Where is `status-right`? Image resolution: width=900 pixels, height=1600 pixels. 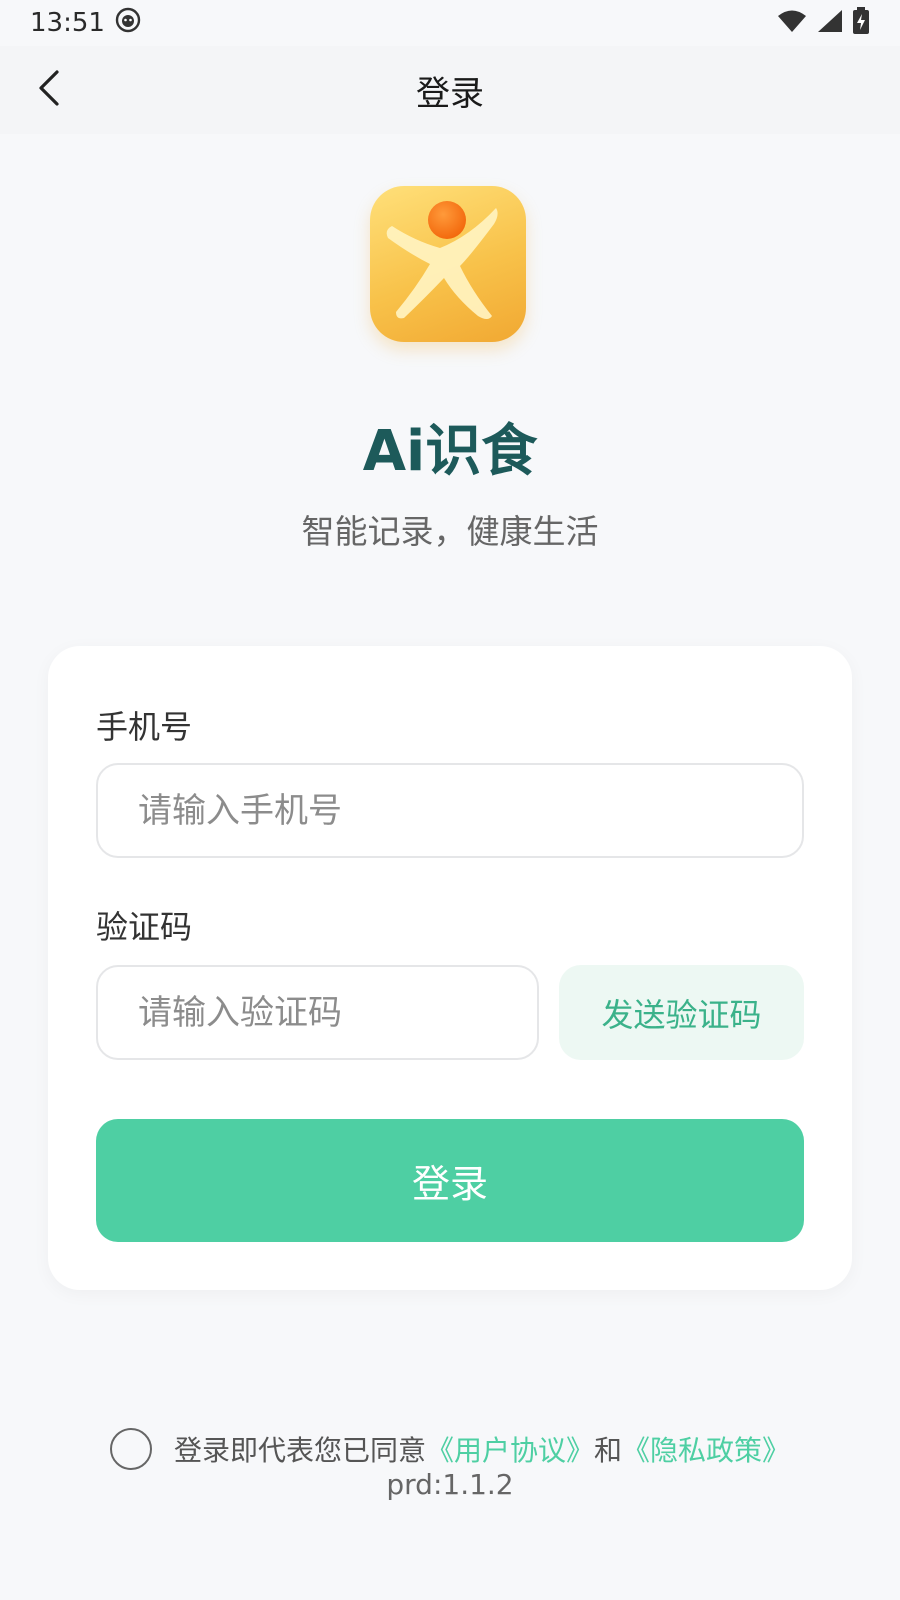
status-right is located at coordinates (823, 23).